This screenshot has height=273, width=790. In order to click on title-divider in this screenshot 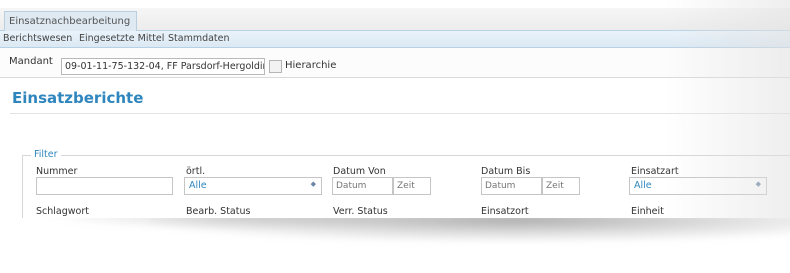, I will do `click(400, 113)`.